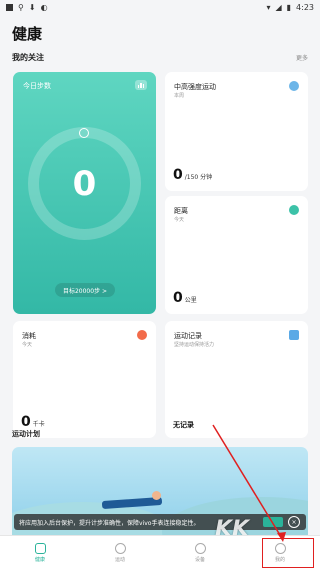  I want to click on workout-record-card: 运动记录 坚持运动保持活力 无记录, so click(236, 379).